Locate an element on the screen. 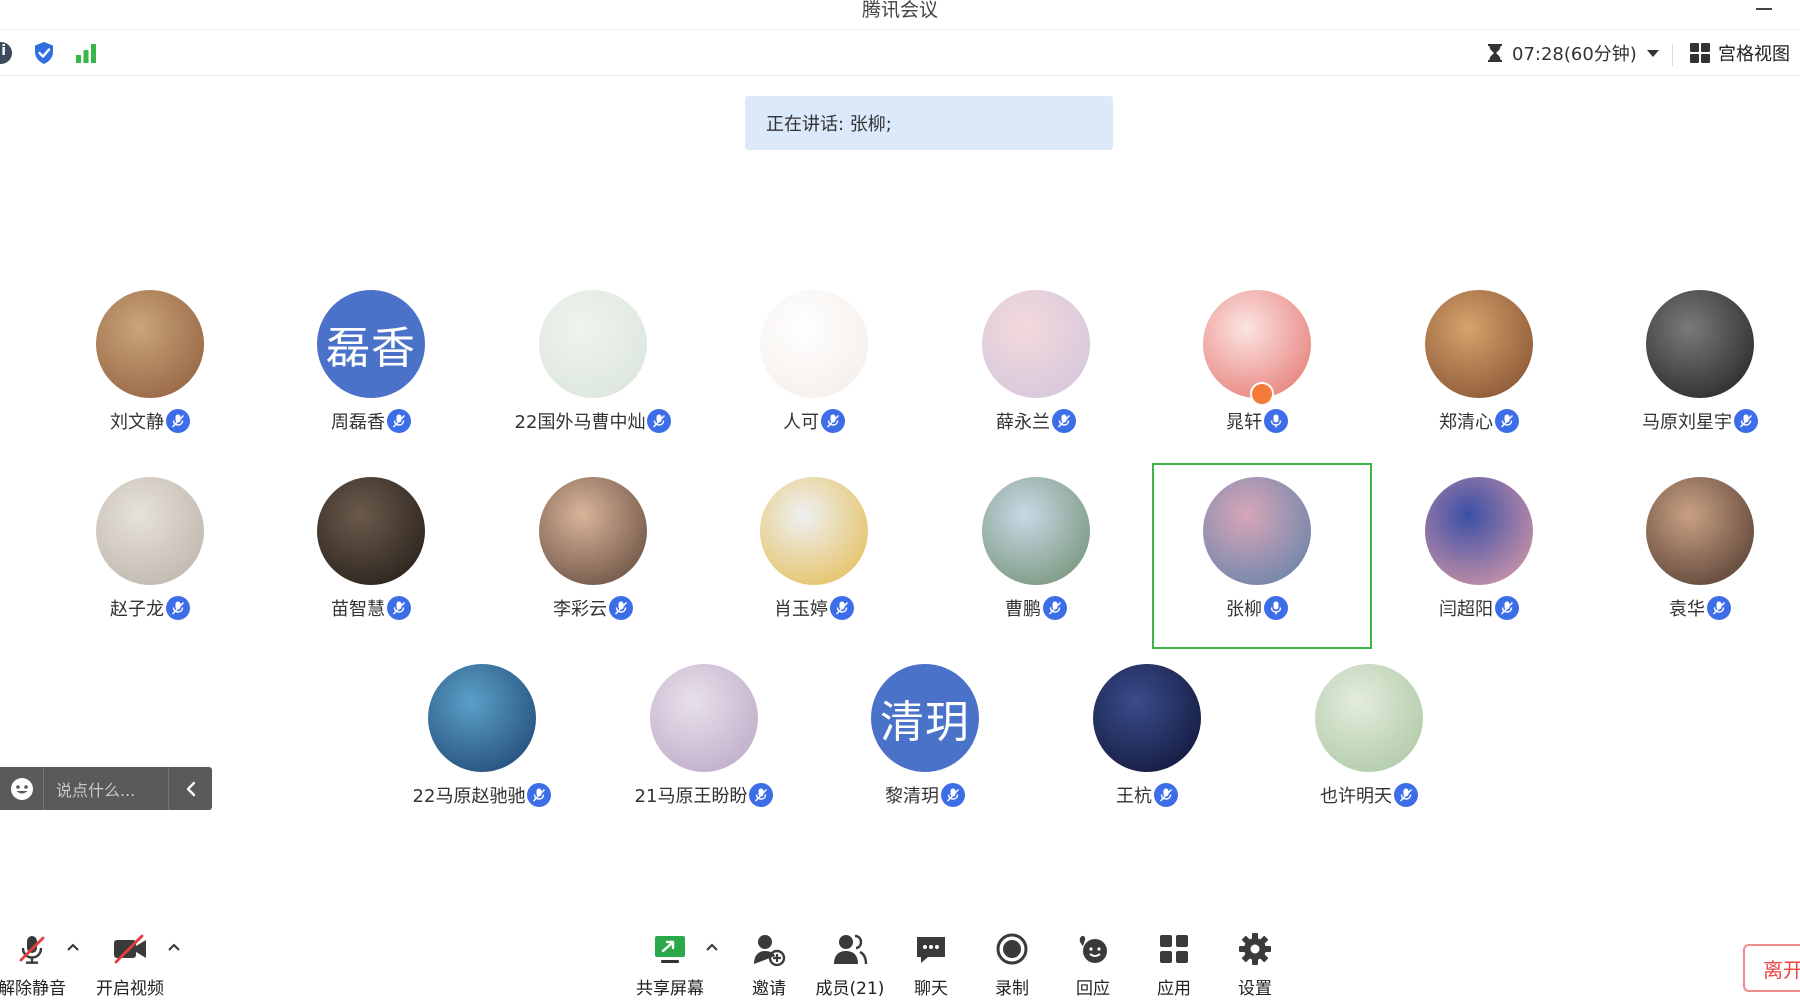 The image size is (1800, 1008). participant-name: 李彩云 is located at coordinates (580, 609).